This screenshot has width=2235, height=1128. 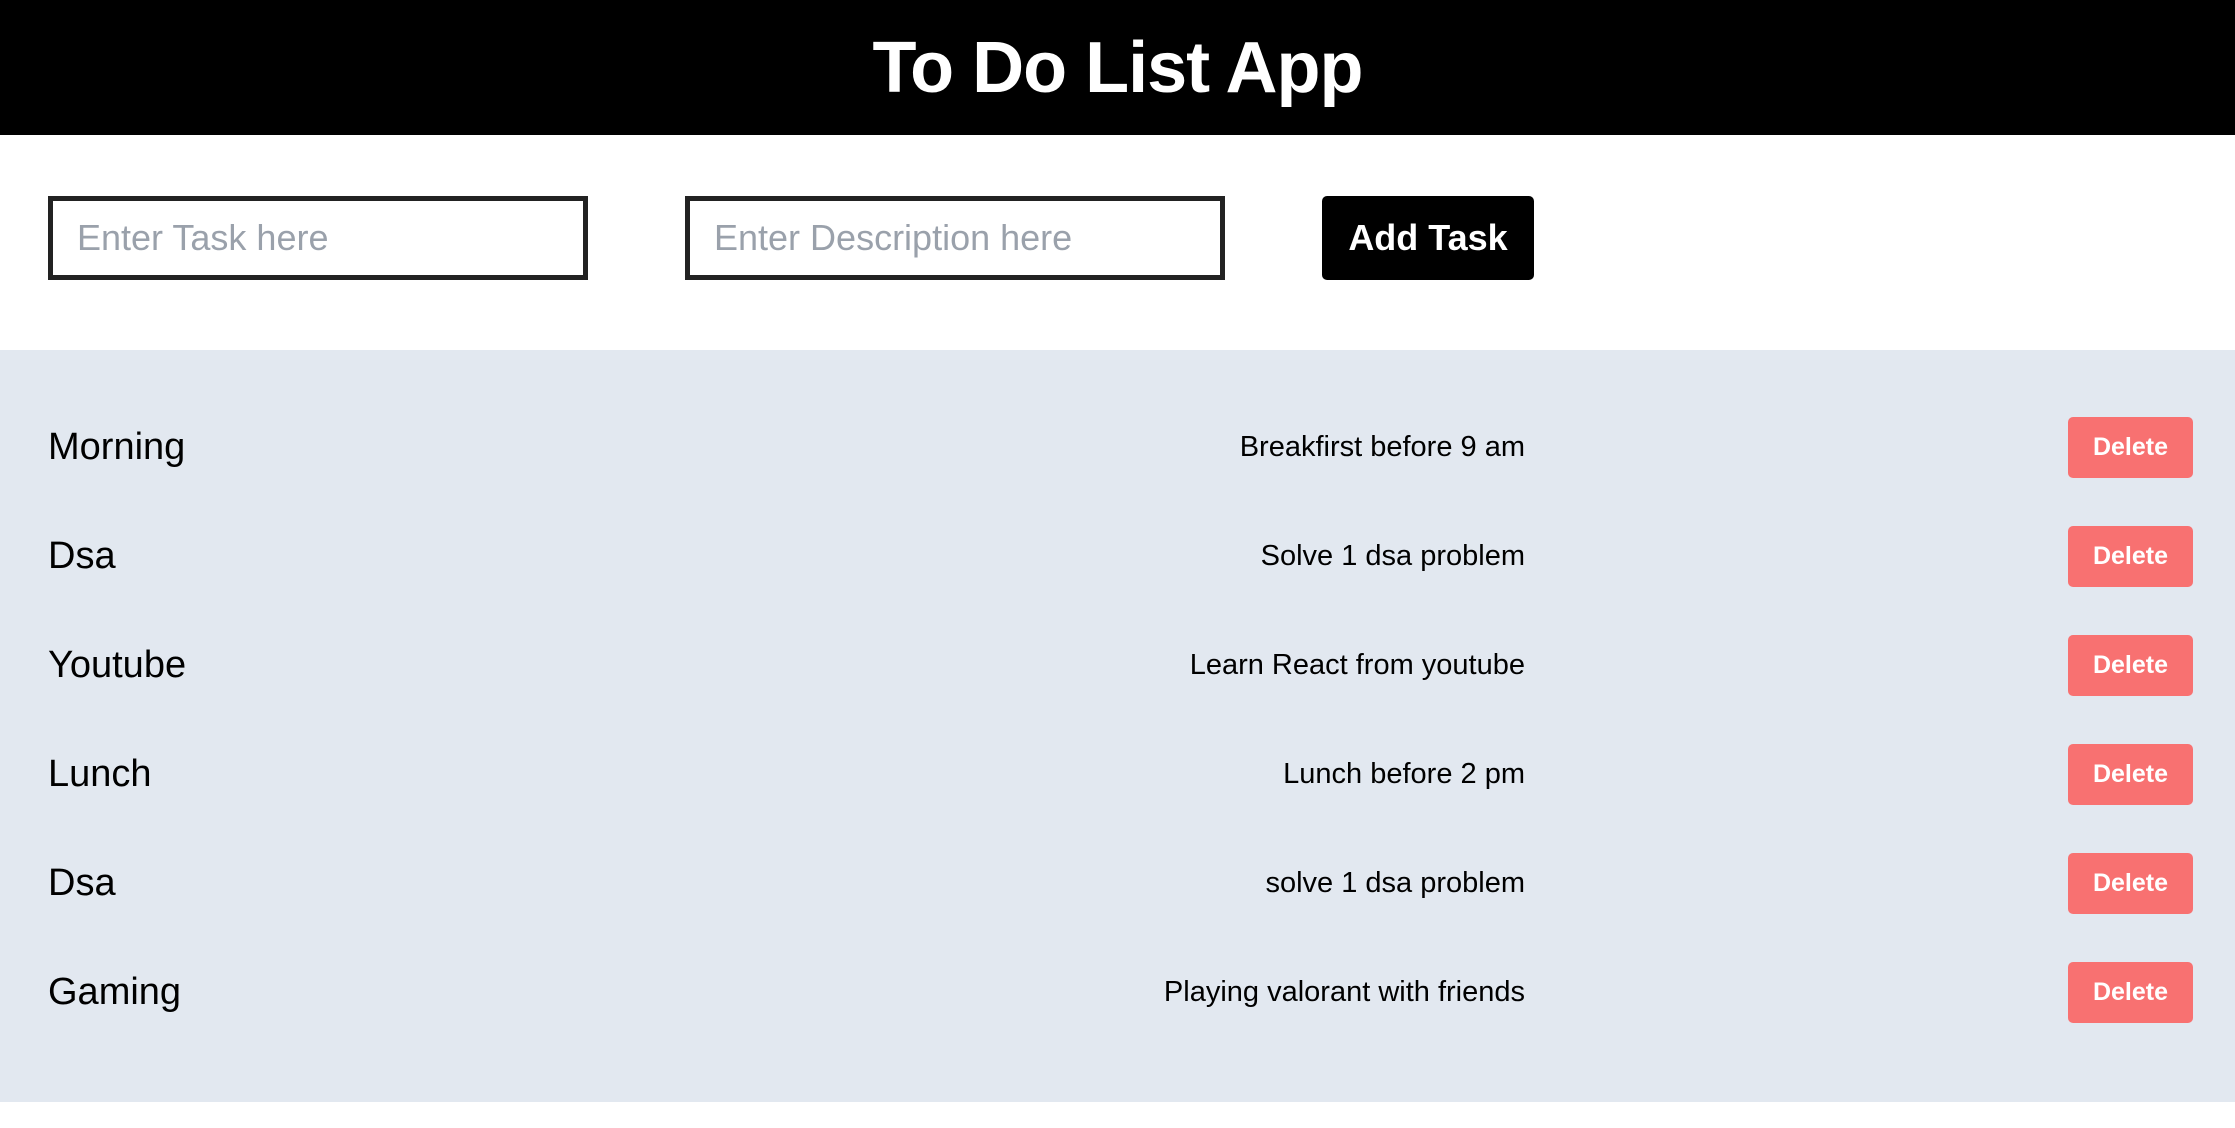 What do you see at coordinates (318, 237) in the screenshot?
I see `task-title-input` at bounding box center [318, 237].